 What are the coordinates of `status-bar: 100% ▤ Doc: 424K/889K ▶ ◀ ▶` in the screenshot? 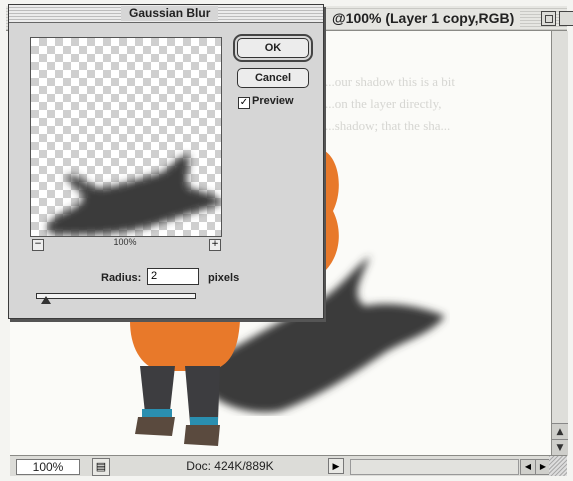 It's located at (288, 465).